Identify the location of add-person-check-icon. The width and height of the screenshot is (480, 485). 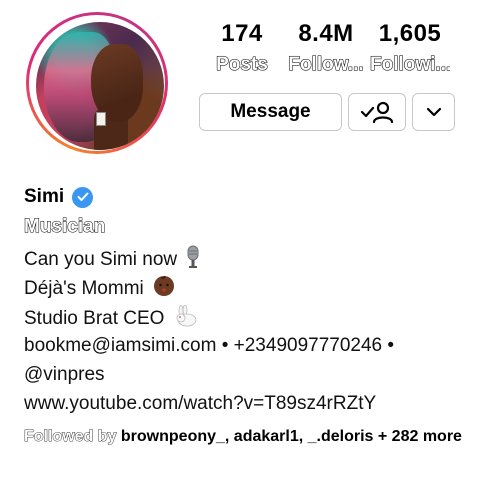
(377, 112).